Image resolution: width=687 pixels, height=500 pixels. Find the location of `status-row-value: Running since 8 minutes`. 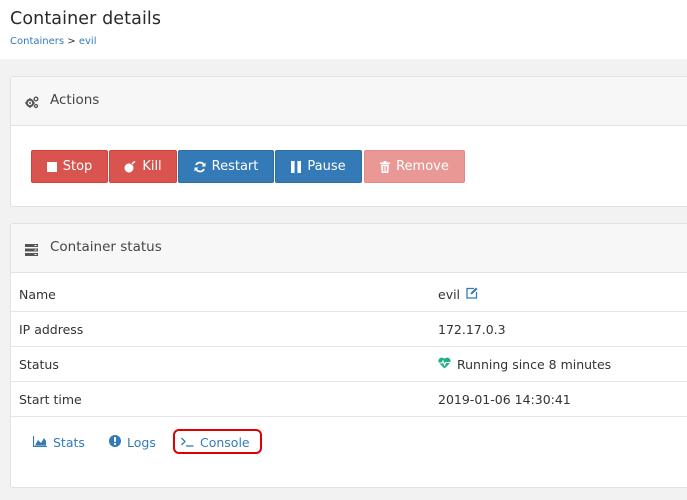

status-row-value: Running since 8 minutes is located at coordinates (524, 364).